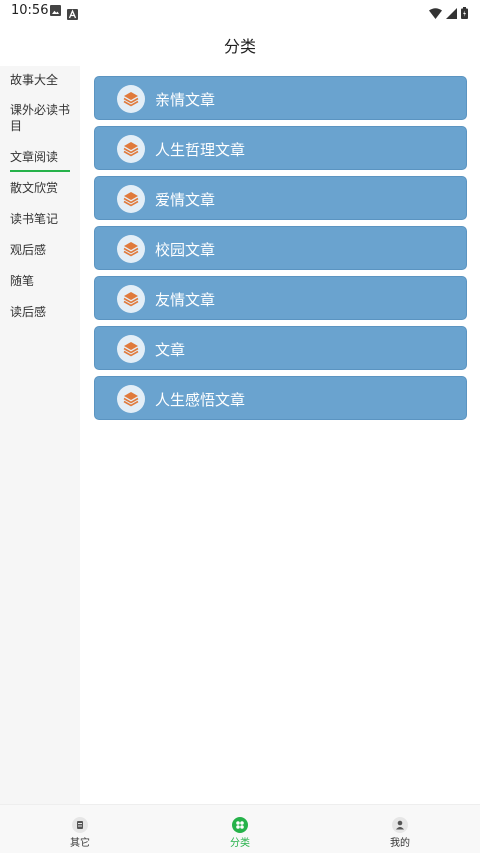  Describe the element at coordinates (185, 250) in the screenshot. I see `category-card-label: 校园文章` at that location.